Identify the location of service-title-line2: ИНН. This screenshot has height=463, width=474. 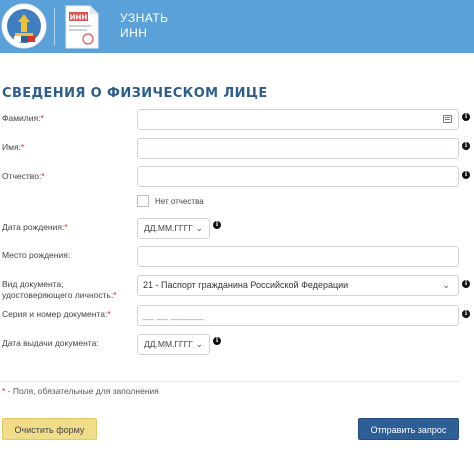
(134, 33).